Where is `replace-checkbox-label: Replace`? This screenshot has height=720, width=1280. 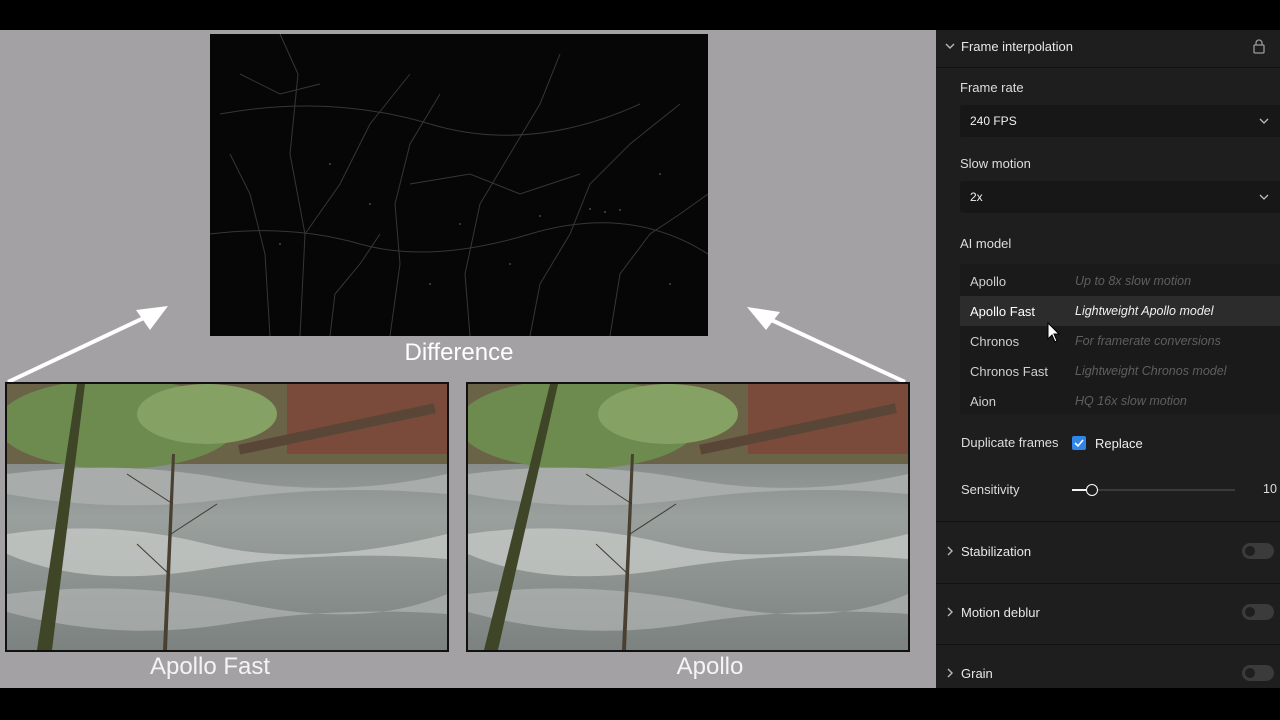
replace-checkbox-label: Replace is located at coordinates (1119, 443).